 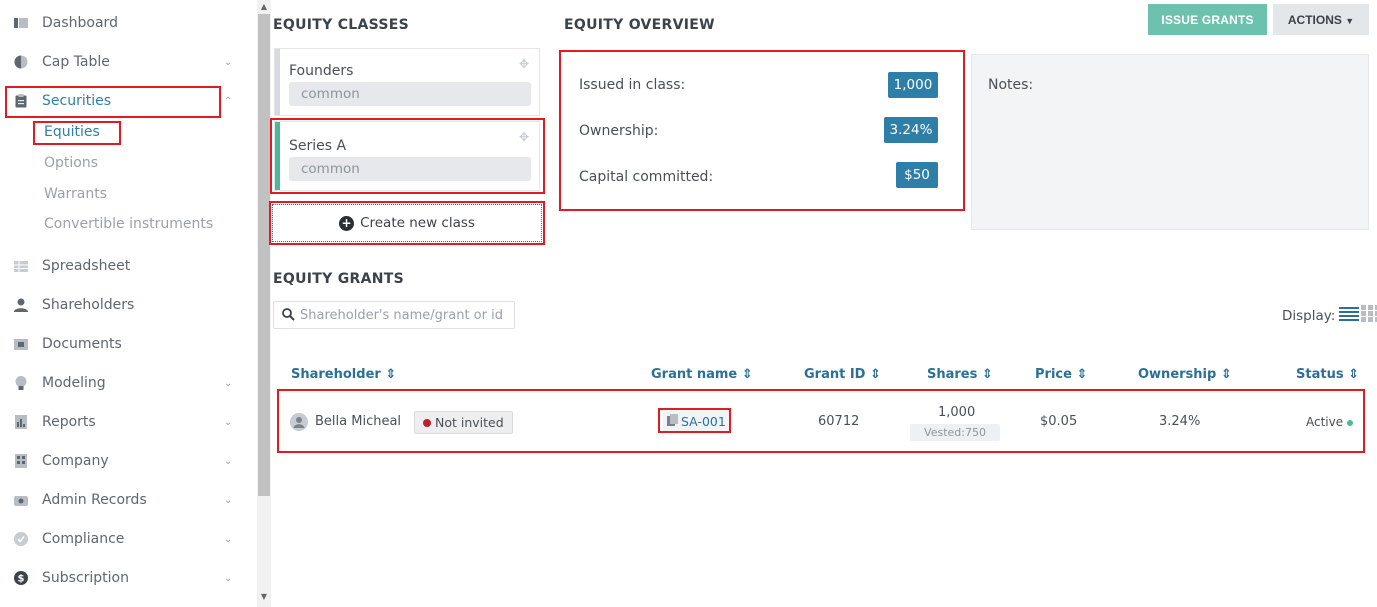 I want to click on sidebar-item-label: Modeling, so click(x=74, y=383).